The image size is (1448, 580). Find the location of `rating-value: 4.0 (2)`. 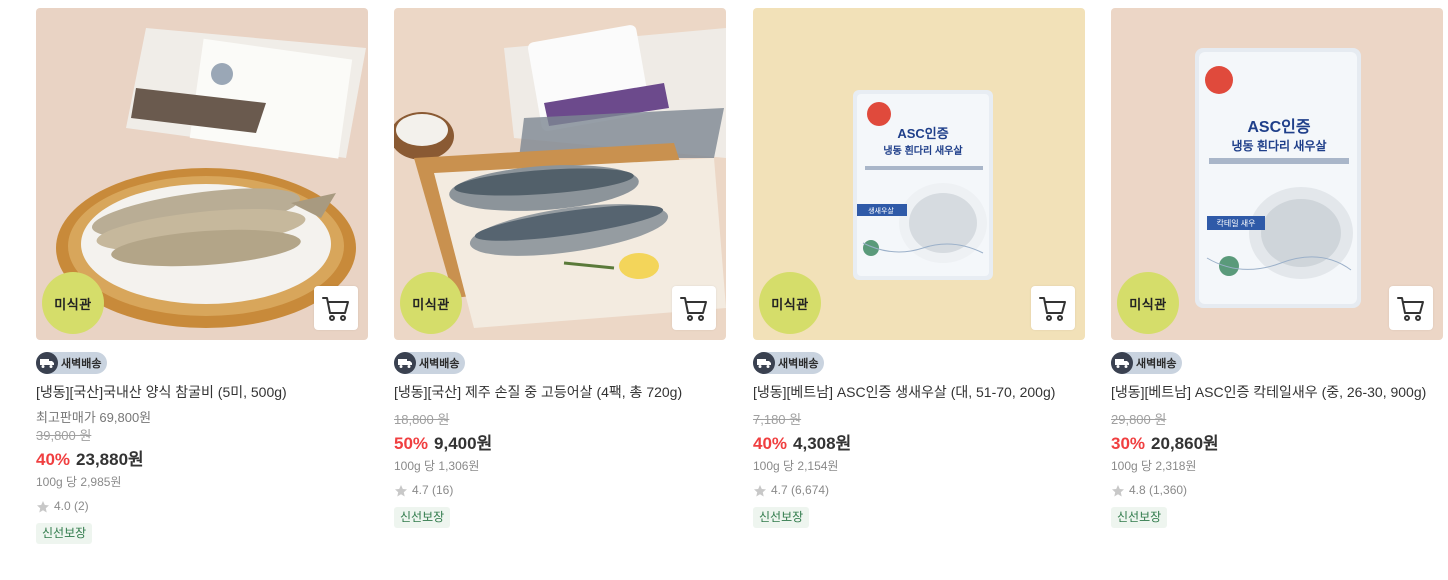

rating-value: 4.0 (2) is located at coordinates (71, 506).